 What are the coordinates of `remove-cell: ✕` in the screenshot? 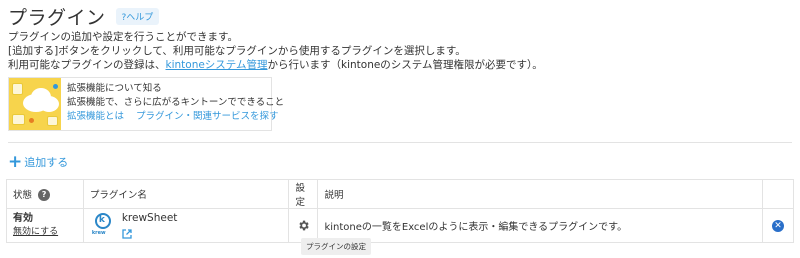 It's located at (778, 225).